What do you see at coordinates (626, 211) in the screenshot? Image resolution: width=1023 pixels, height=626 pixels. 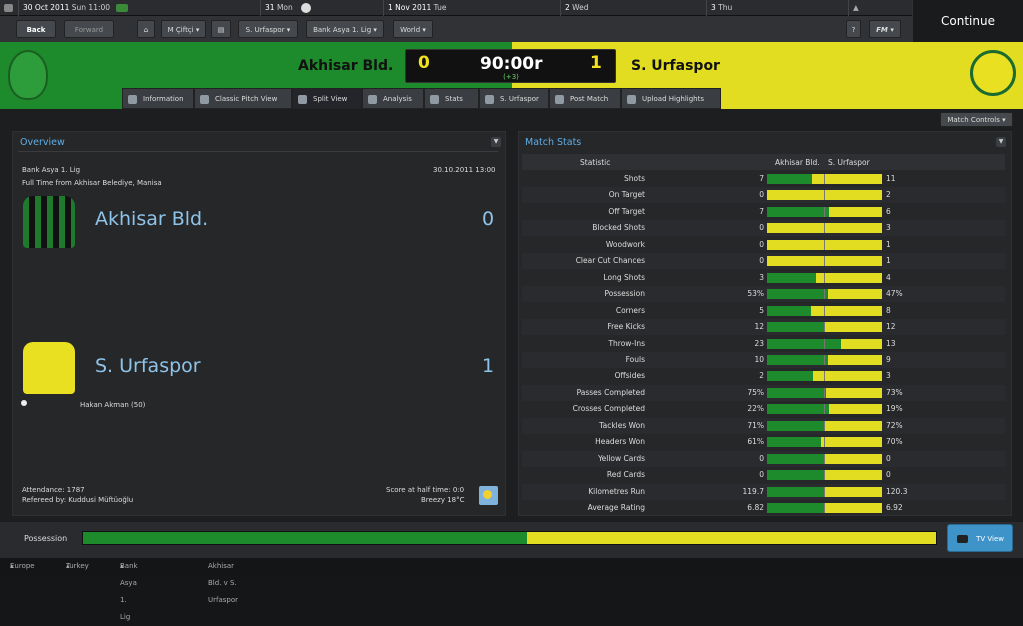 I see `stat-label: Off Target` at bounding box center [626, 211].